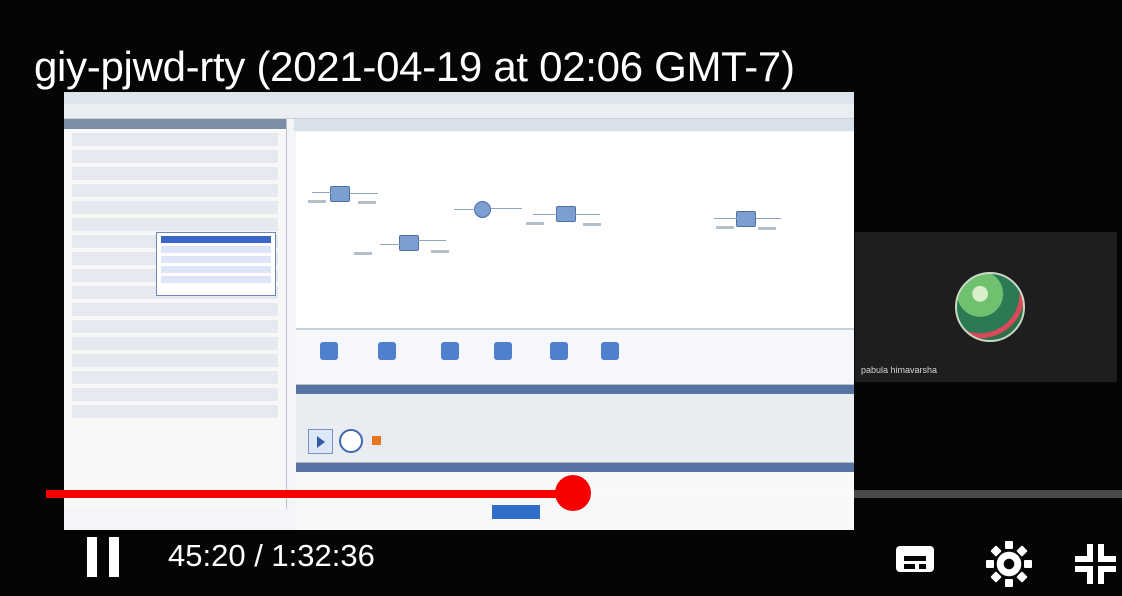 This screenshot has width=1122, height=596. What do you see at coordinates (376, 440) in the screenshot?
I see `solver-stop-icon` at bounding box center [376, 440].